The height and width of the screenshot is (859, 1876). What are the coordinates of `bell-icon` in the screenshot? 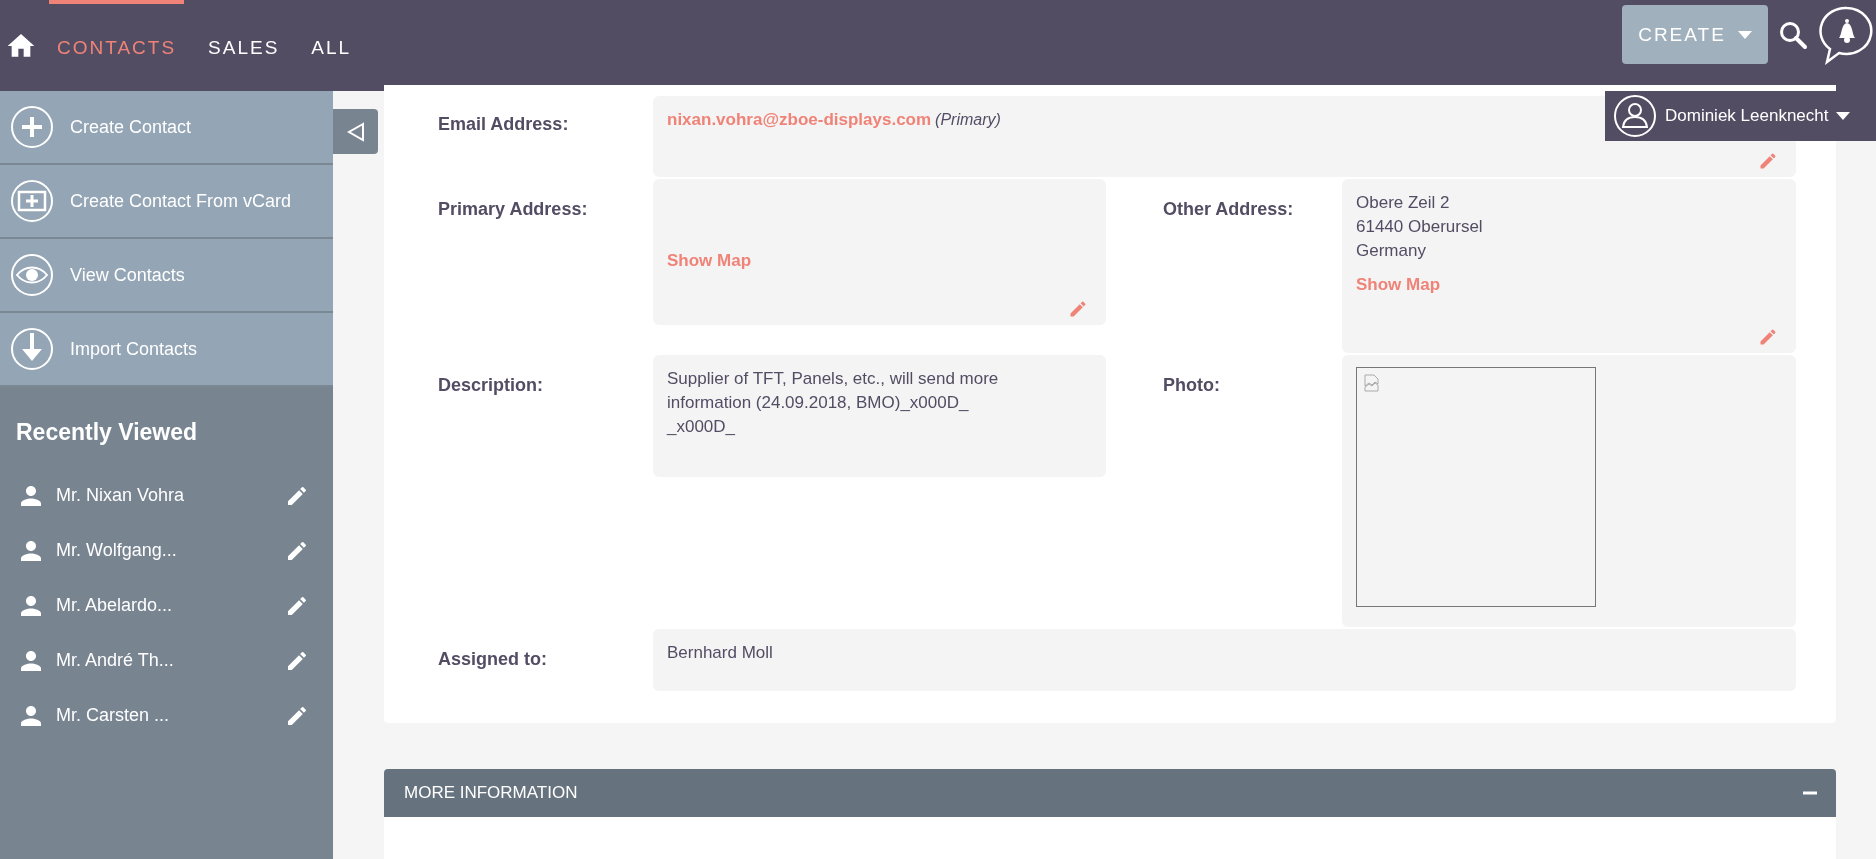 It's located at (1847, 34).